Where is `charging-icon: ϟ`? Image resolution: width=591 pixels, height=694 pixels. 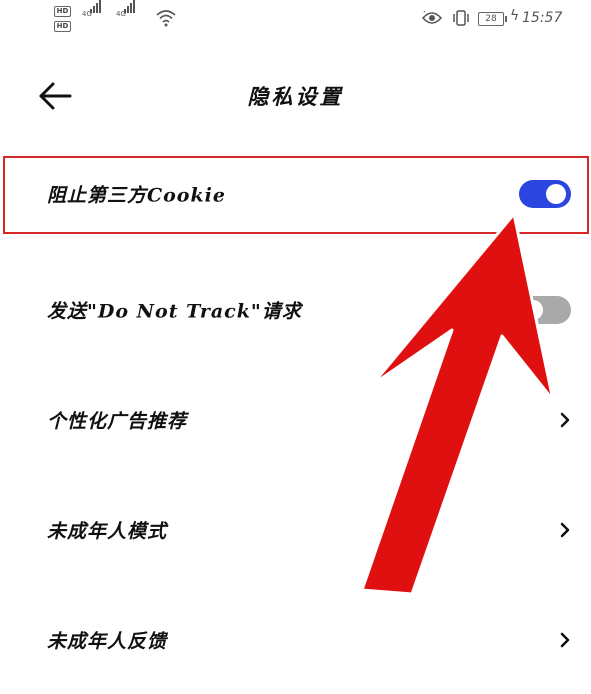
charging-icon: ϟ is located at coordinates (515, 16).